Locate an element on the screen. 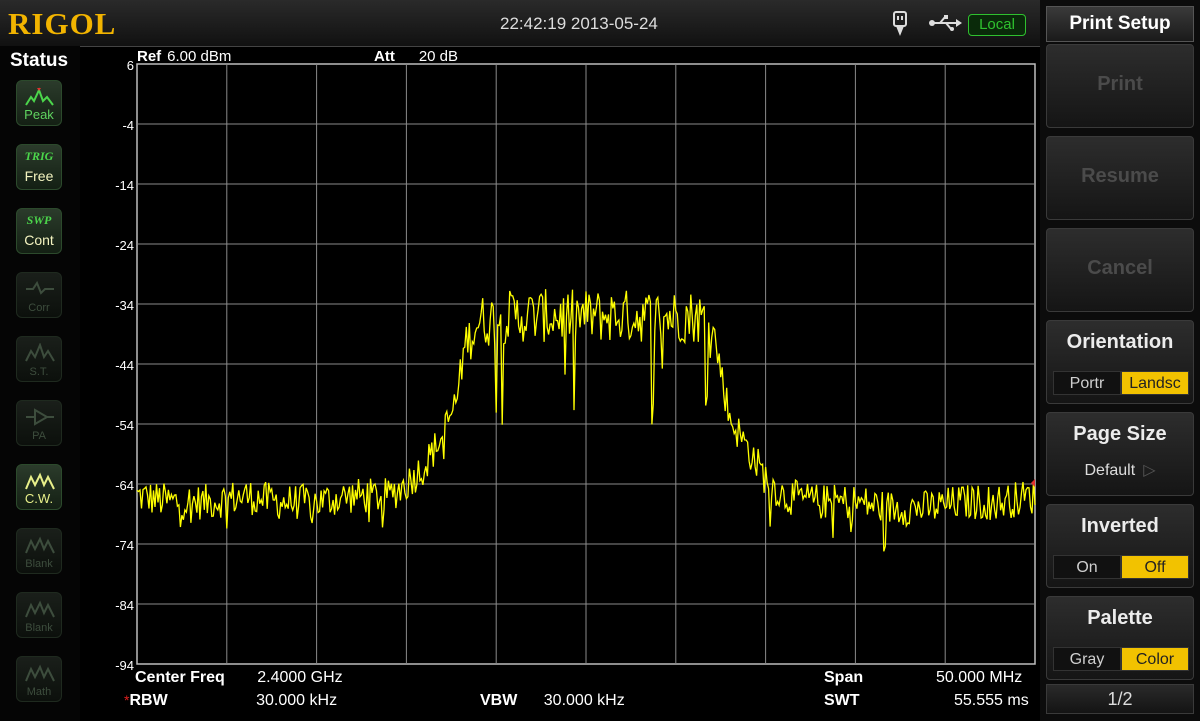 Image resolution: width=1200 pixels, height=721 pixels. inverted-options: On Off is located at coordinates (1121, 567).